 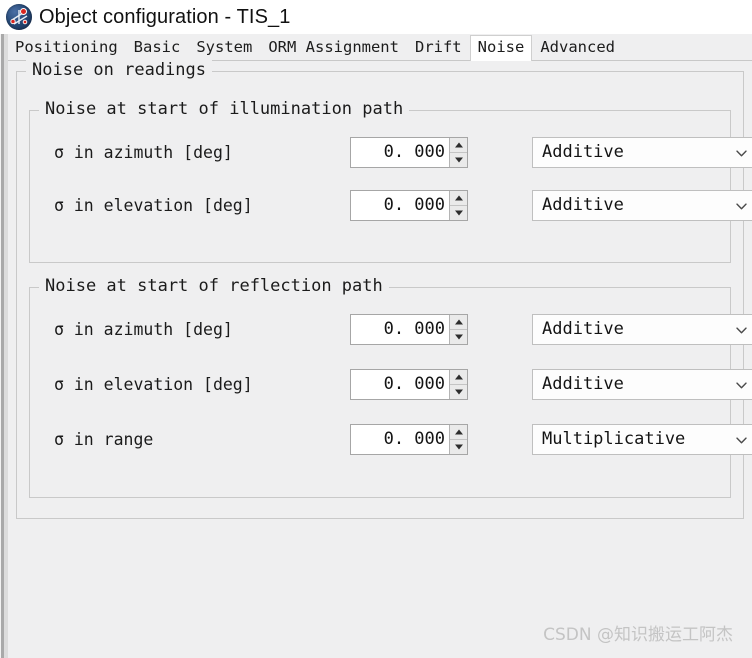 I want to click on spinbox-reflection-azimuth-value: 0. 000, so click(x=400, y=329).